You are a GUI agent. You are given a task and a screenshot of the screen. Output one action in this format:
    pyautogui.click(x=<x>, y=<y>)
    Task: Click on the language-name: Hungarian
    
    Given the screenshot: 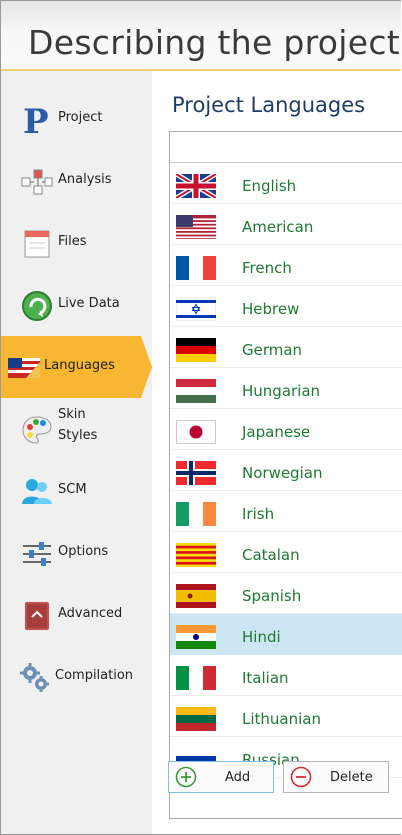 What is the action you would take?
    pyautogui.click(x=281, y=391)
    